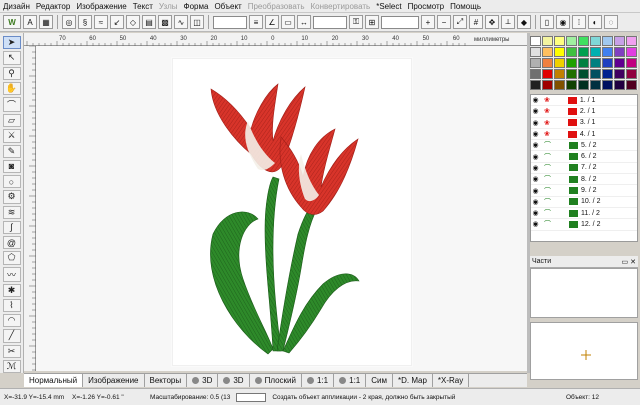 The image size is (640, 405). Describe the element at coordinates (11, 166) in the screenshot. I see `camera-icon: ◙` at that location.